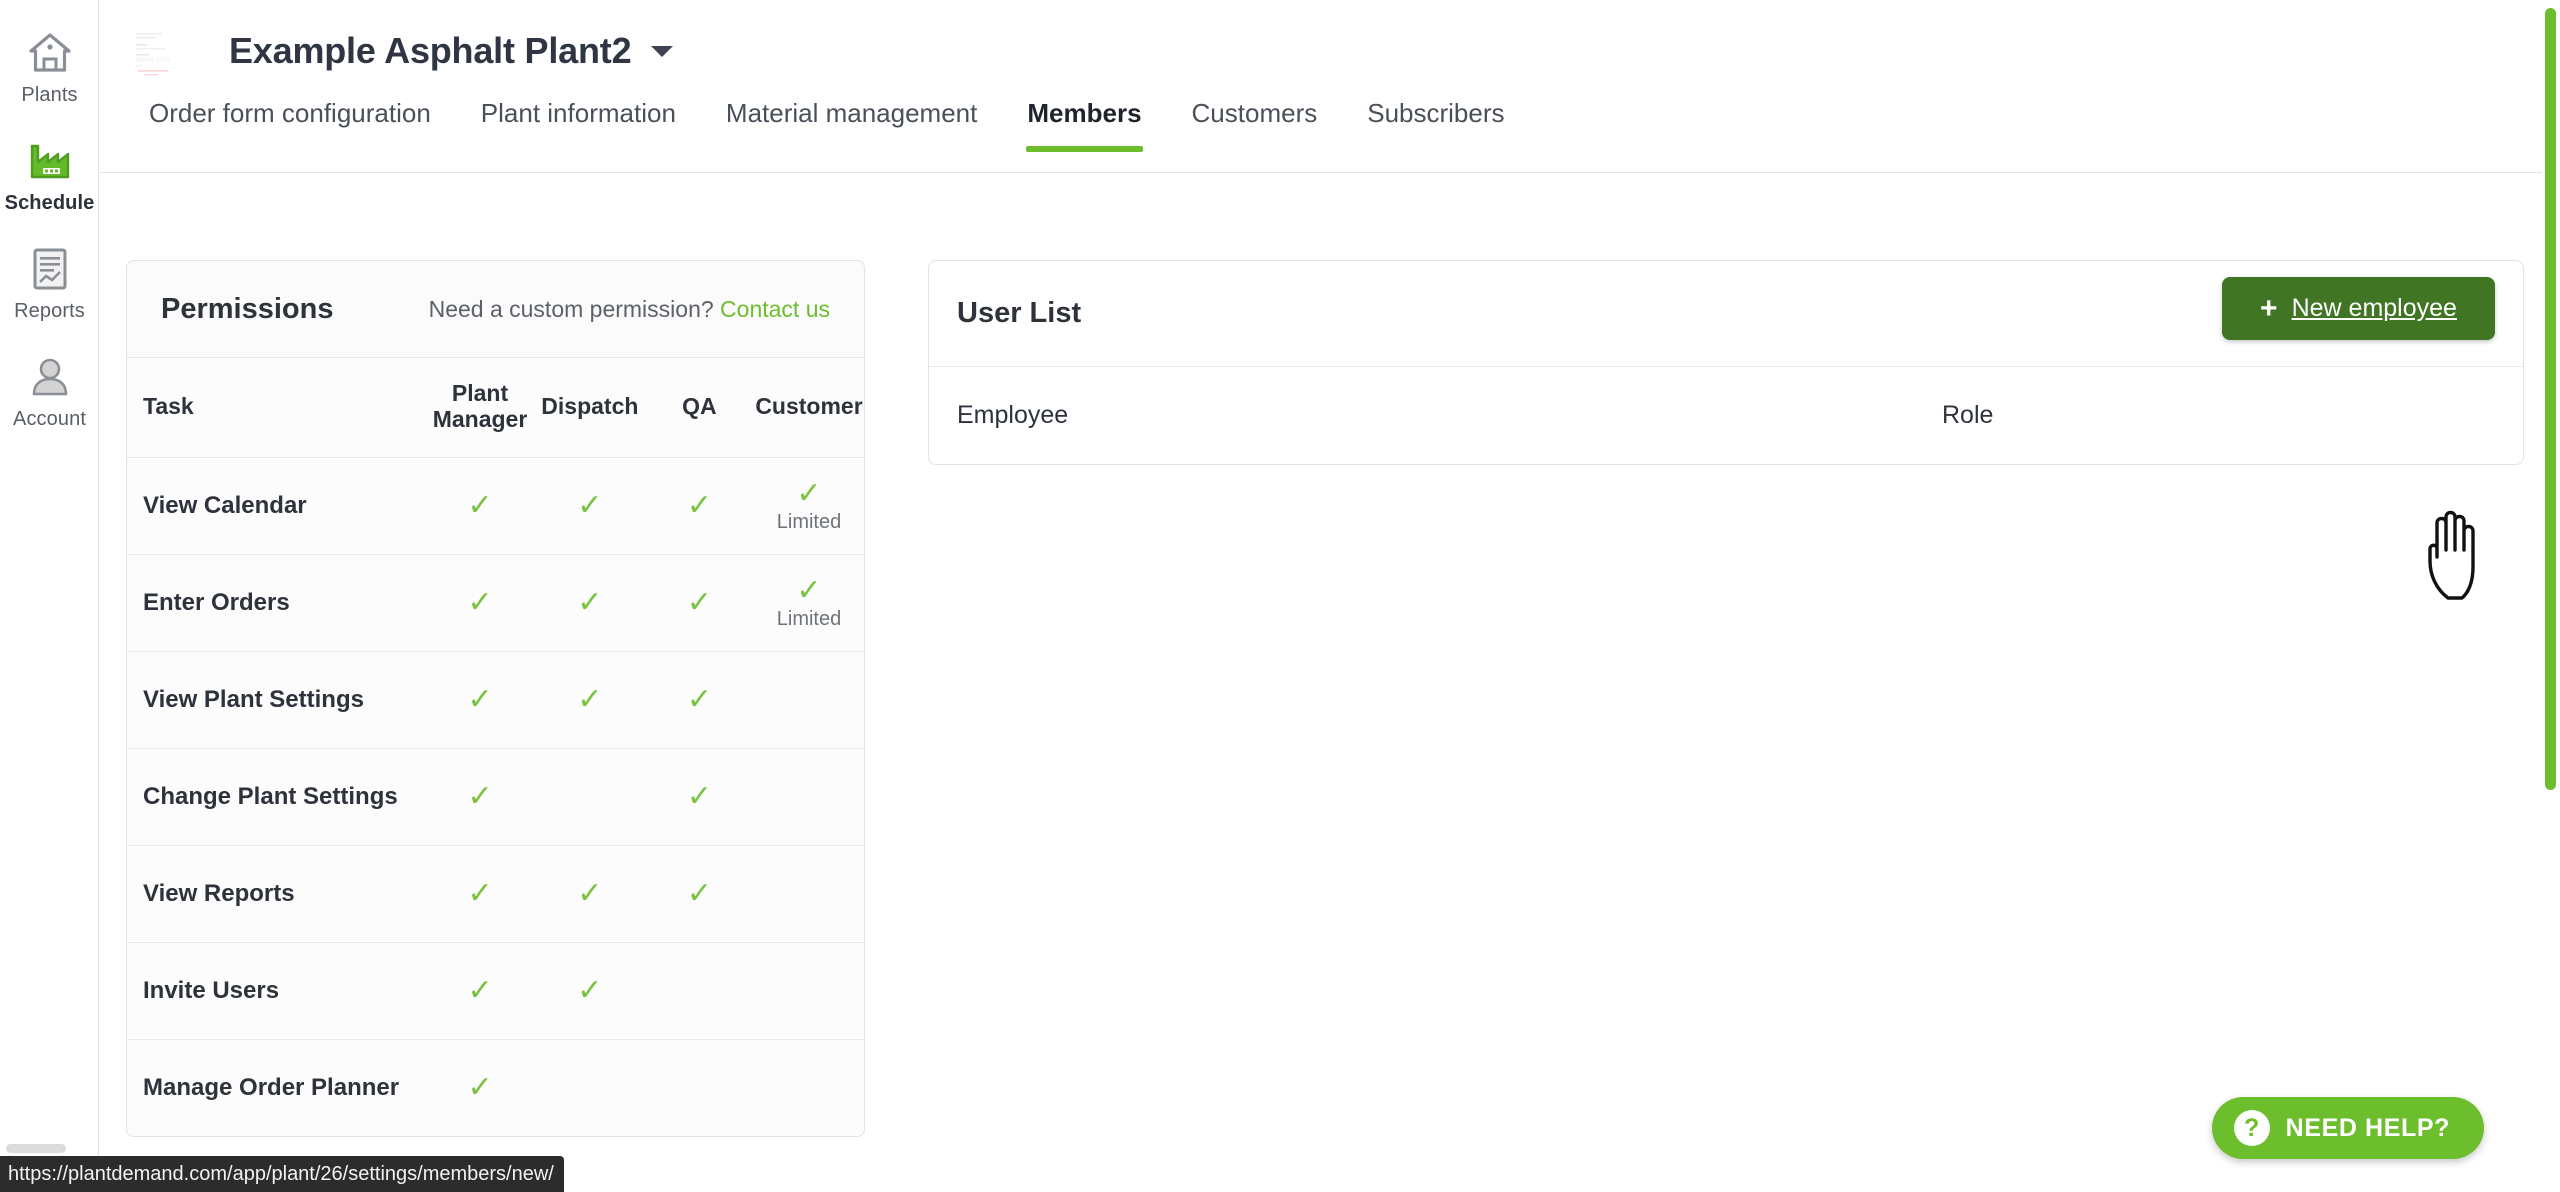 This screenshot has width=2560, height=1192. Describe the element at coordinates (430, 50) in the screenshot. I see `page-title: Example Asphalt Plant2` at that location.